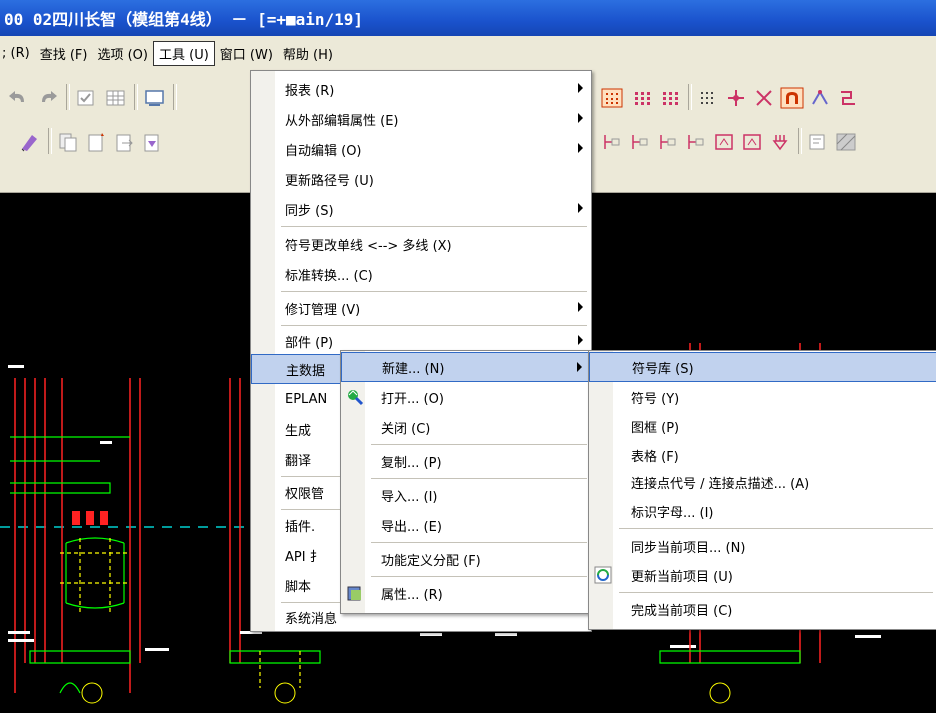 This screenshot has height=713, width=936. I want to click on window-title-bar: 00 02四川长智（模组第4线） － [=+■ain/19], so click(468, 18).